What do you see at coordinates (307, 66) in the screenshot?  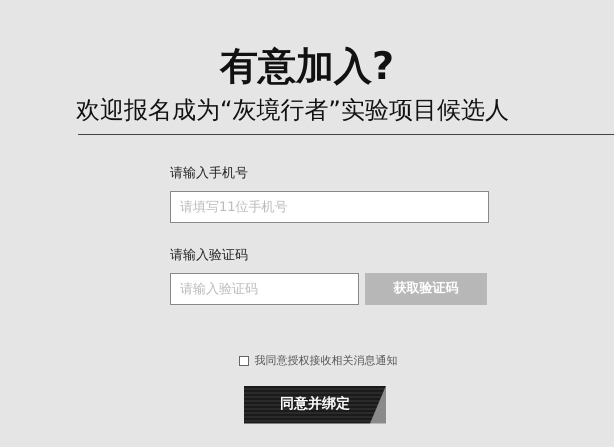 I see `page-title: 有意加入?` at bounding box center [307, 66].